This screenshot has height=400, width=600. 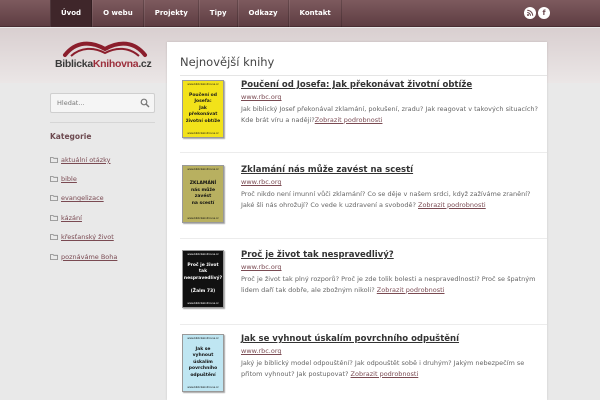 What do you see at coordinates (530, 13) in the screenshot?
I see `rss-icon` at bounding box center [530, 13].